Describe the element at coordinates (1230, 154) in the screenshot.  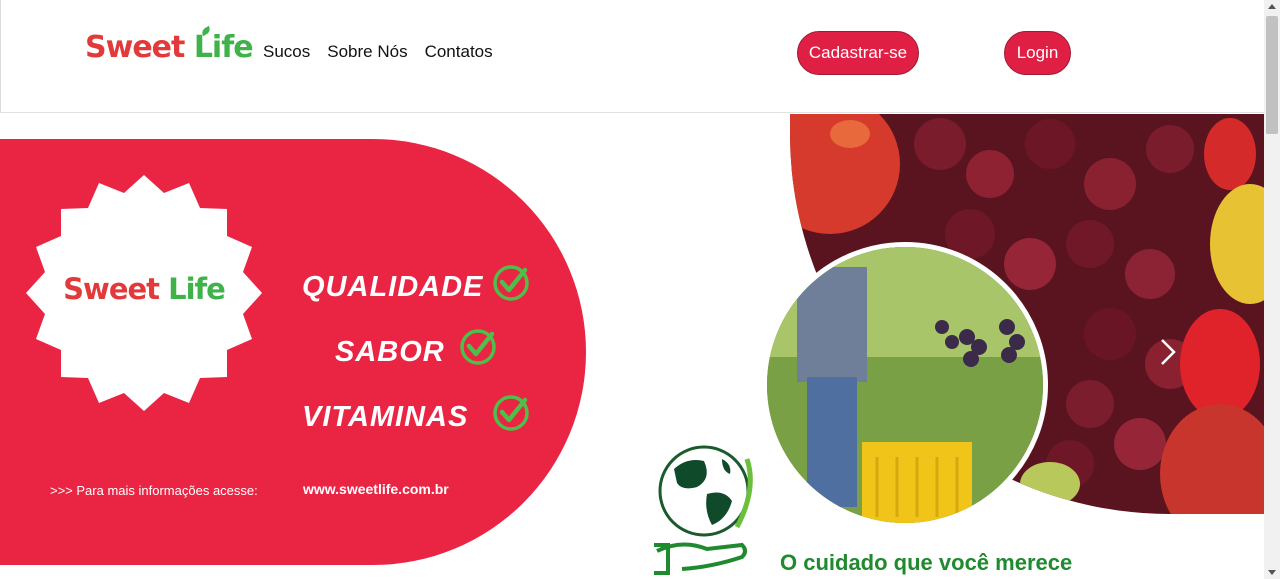
I see `strawberry-top` at that location.